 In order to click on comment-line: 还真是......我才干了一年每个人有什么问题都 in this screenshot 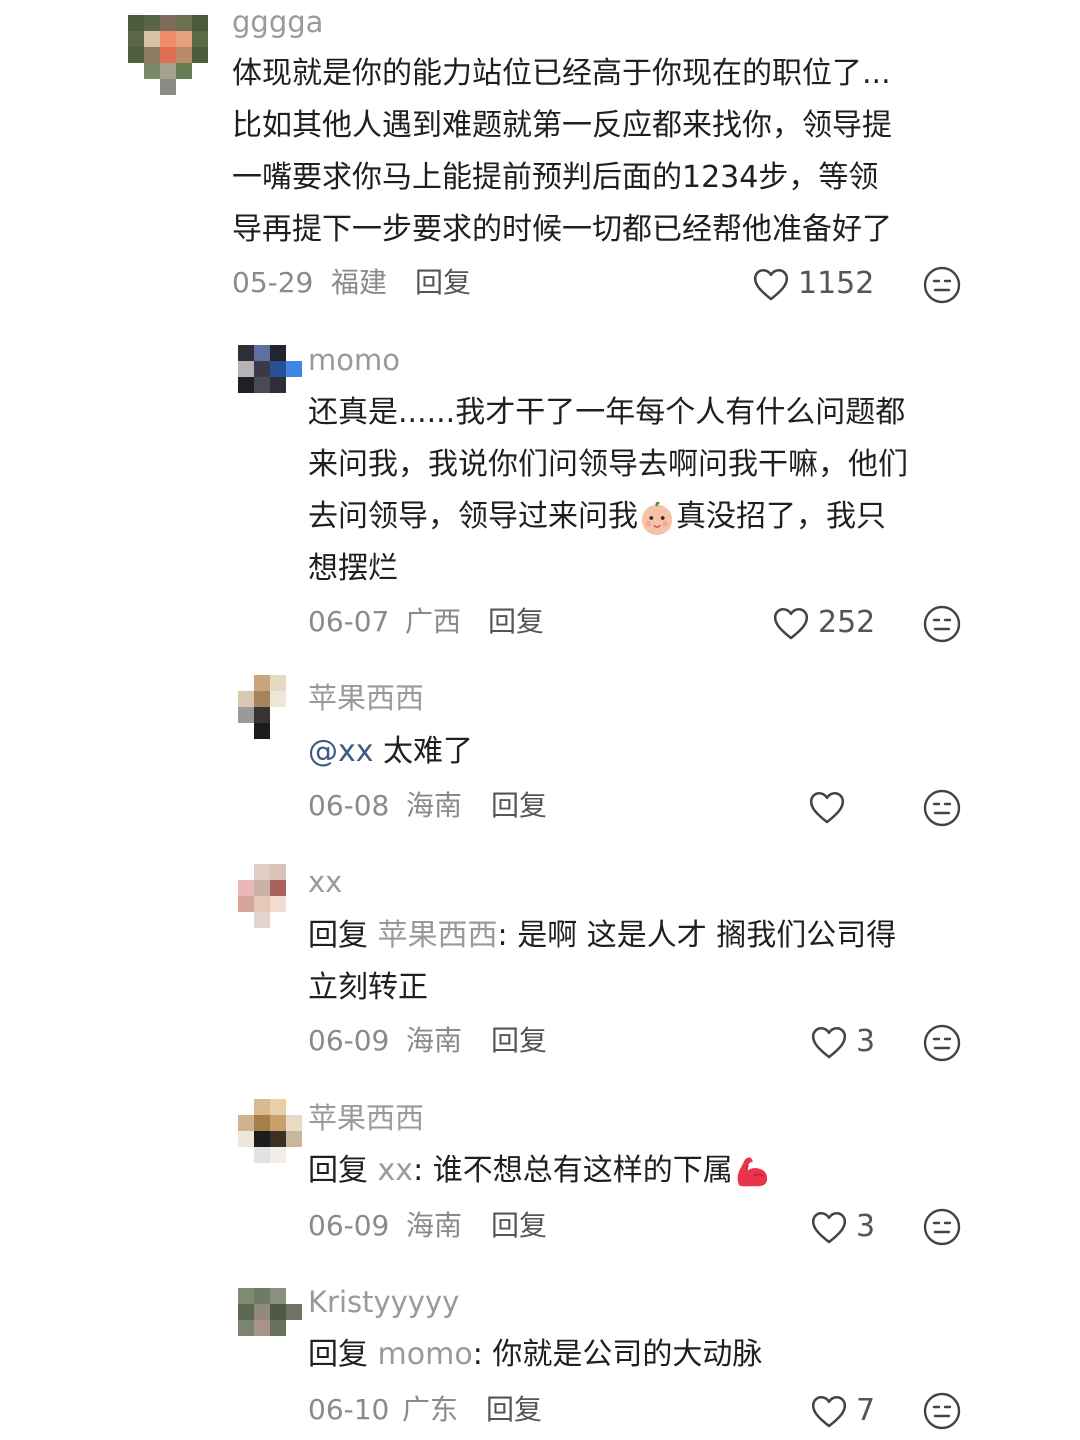, I will do `click(607, 412)`.